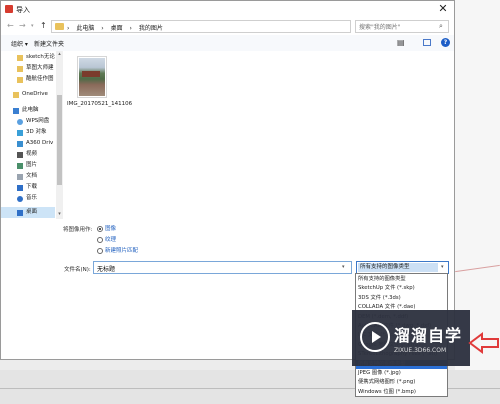 The width and height of the screenshot is (500, 404). I want to click on file-type-option: 便携式网络图形 (*.png), so click(401, 382).